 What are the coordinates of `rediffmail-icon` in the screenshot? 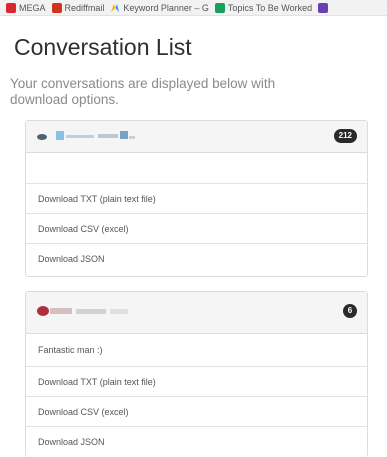 It's located at (56, 7).